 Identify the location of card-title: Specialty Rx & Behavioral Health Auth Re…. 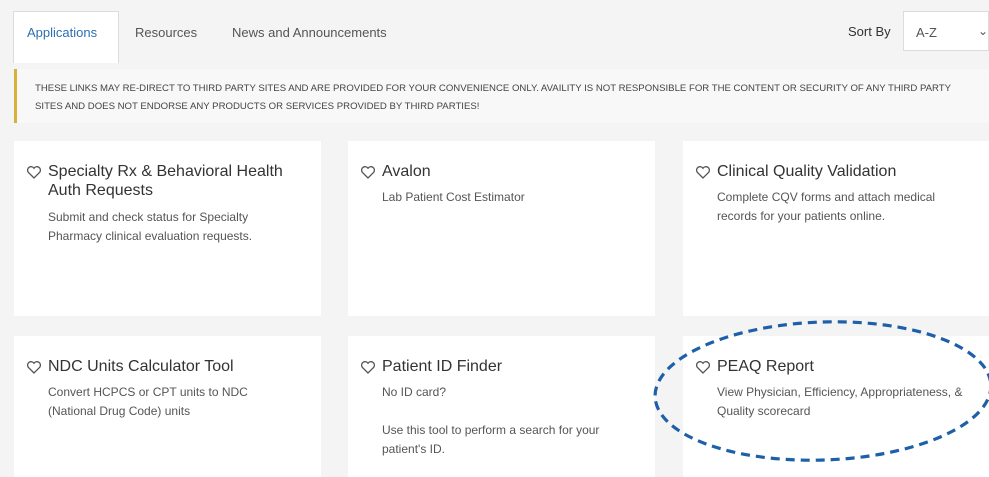
(168, 181).